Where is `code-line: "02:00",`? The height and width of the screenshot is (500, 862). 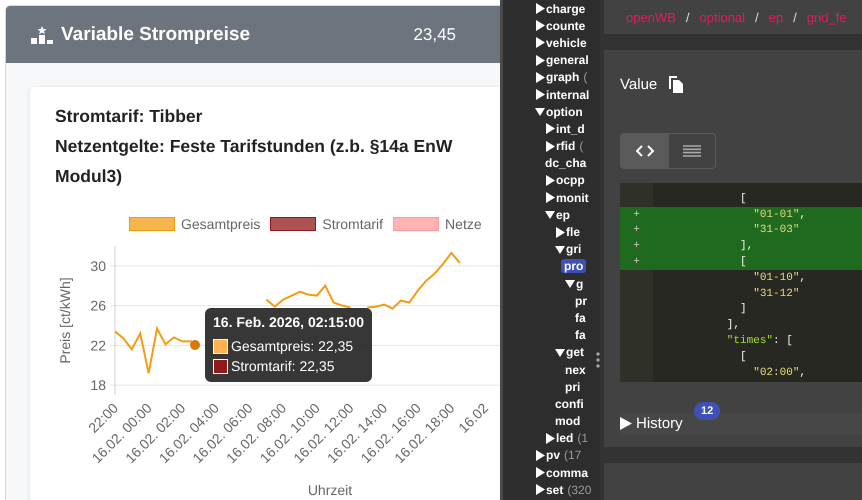 code-line: "02:00", is located at coordinates (779, 372).